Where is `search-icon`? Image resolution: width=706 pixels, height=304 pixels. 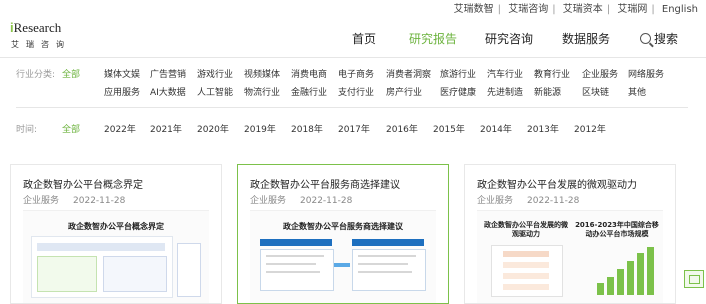 search-icon is located at coordinates (645, 38).